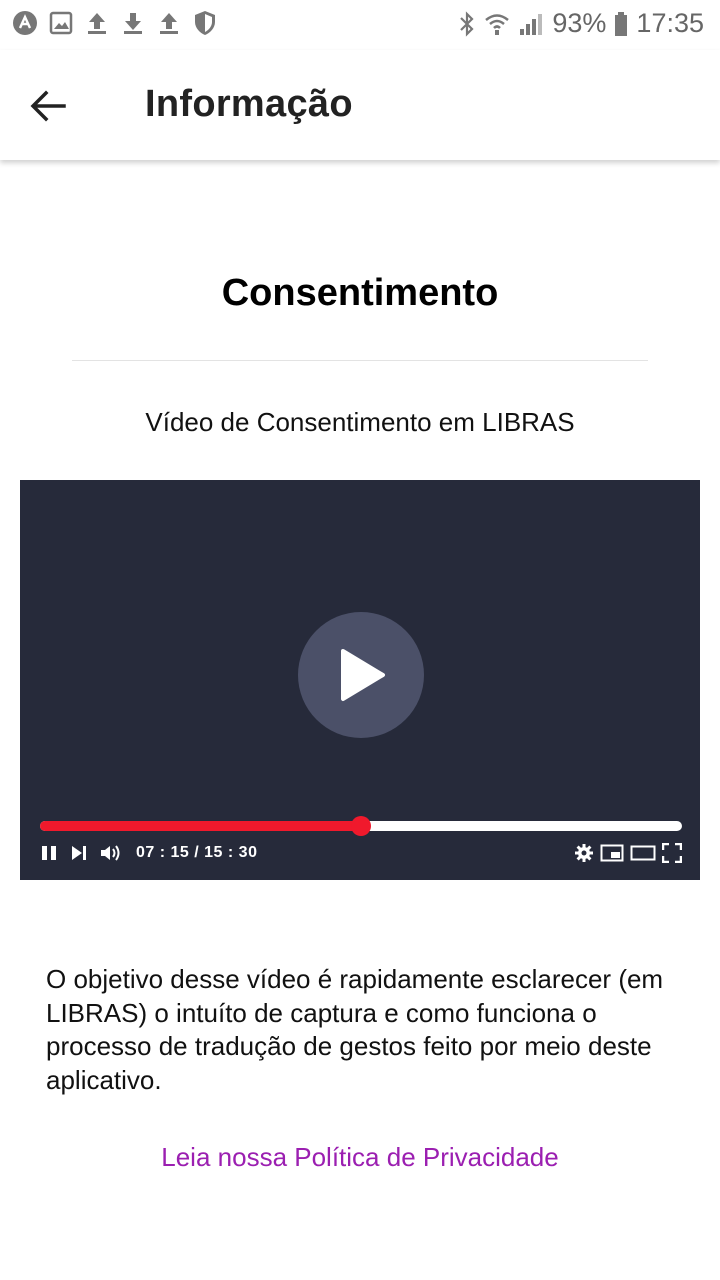 This screenshot has width=720, height=1280. I want to click on download-icon, so click(133, 23).